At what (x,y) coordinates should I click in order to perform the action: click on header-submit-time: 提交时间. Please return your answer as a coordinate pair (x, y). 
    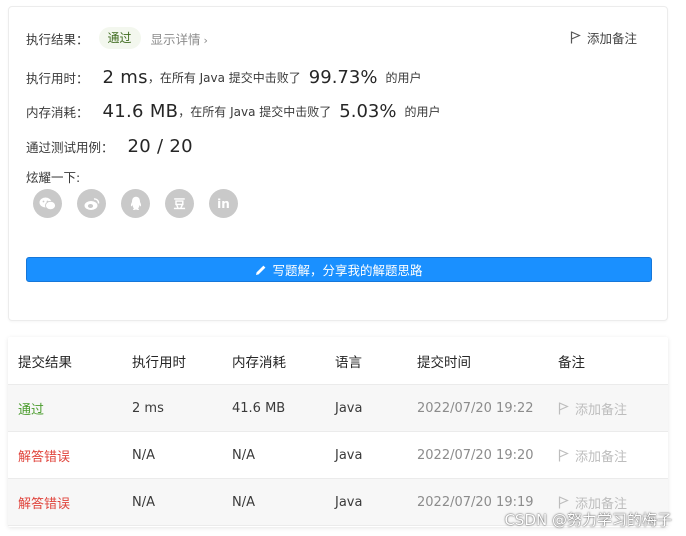
    Looking at the image, I should click on (444, 360).